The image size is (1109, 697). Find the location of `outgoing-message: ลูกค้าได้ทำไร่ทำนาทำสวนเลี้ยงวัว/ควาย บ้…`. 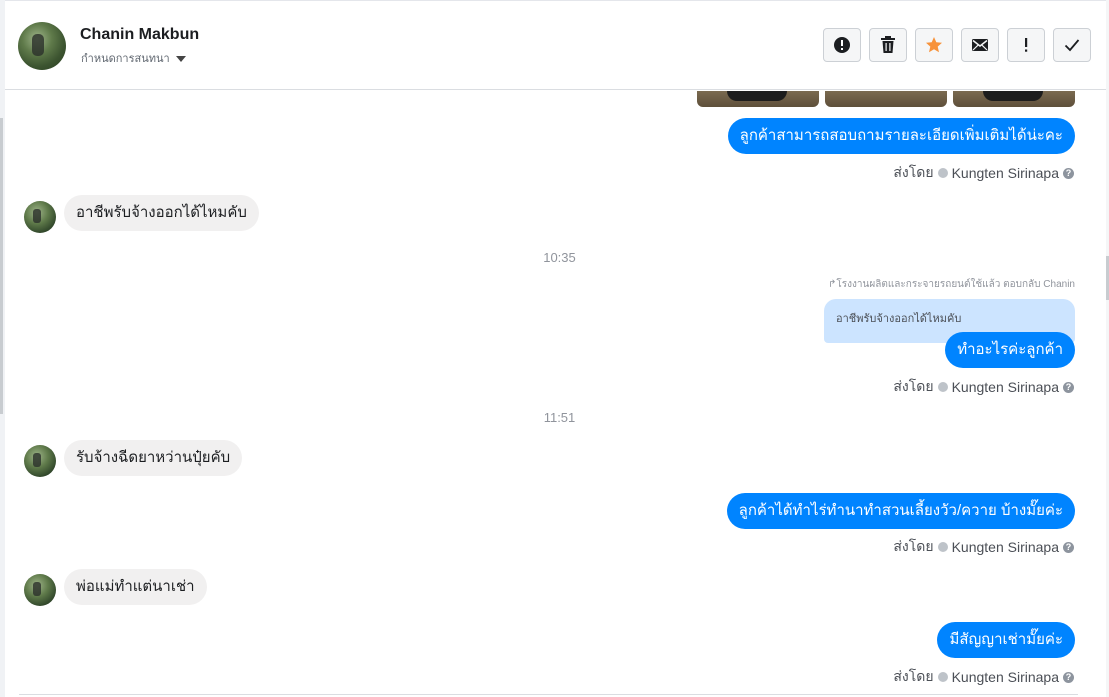

outgoing-message: ลูกค้าได้ทำไร่ทำนาทำสวนเลี้ยงวัว/ควาย บ้… is located at coordinates (900, 511).